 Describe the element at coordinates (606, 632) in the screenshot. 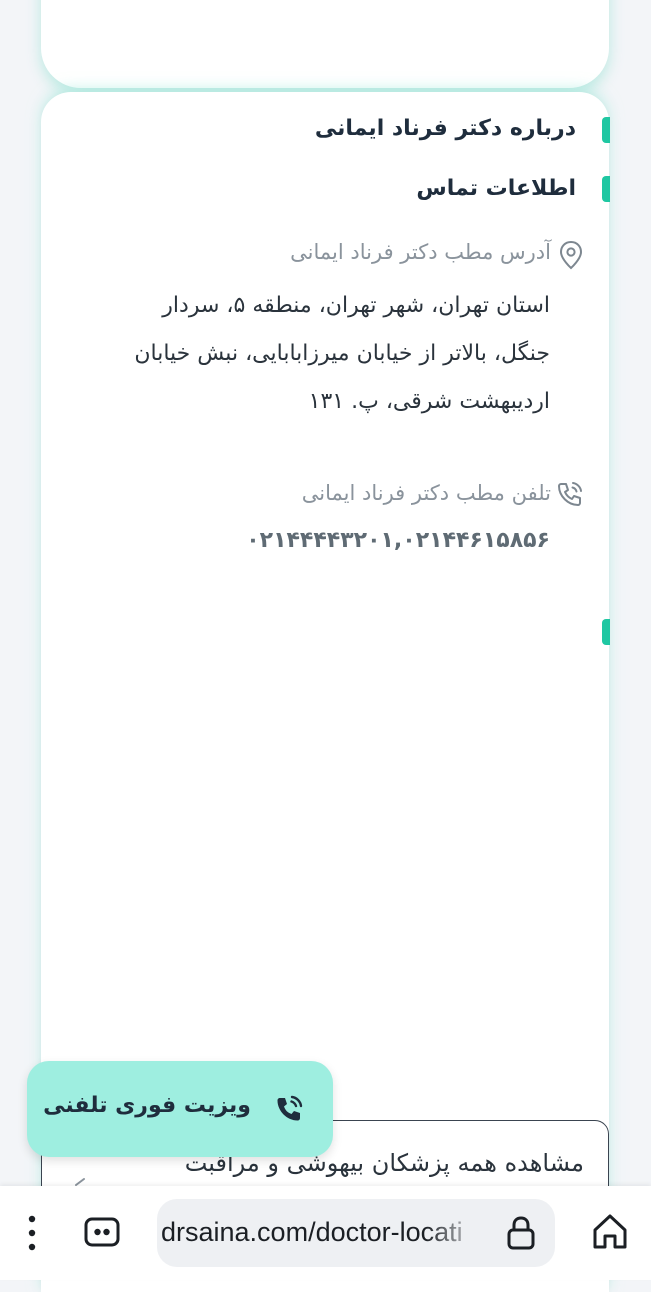

I see `section-accent-bar` at that location.